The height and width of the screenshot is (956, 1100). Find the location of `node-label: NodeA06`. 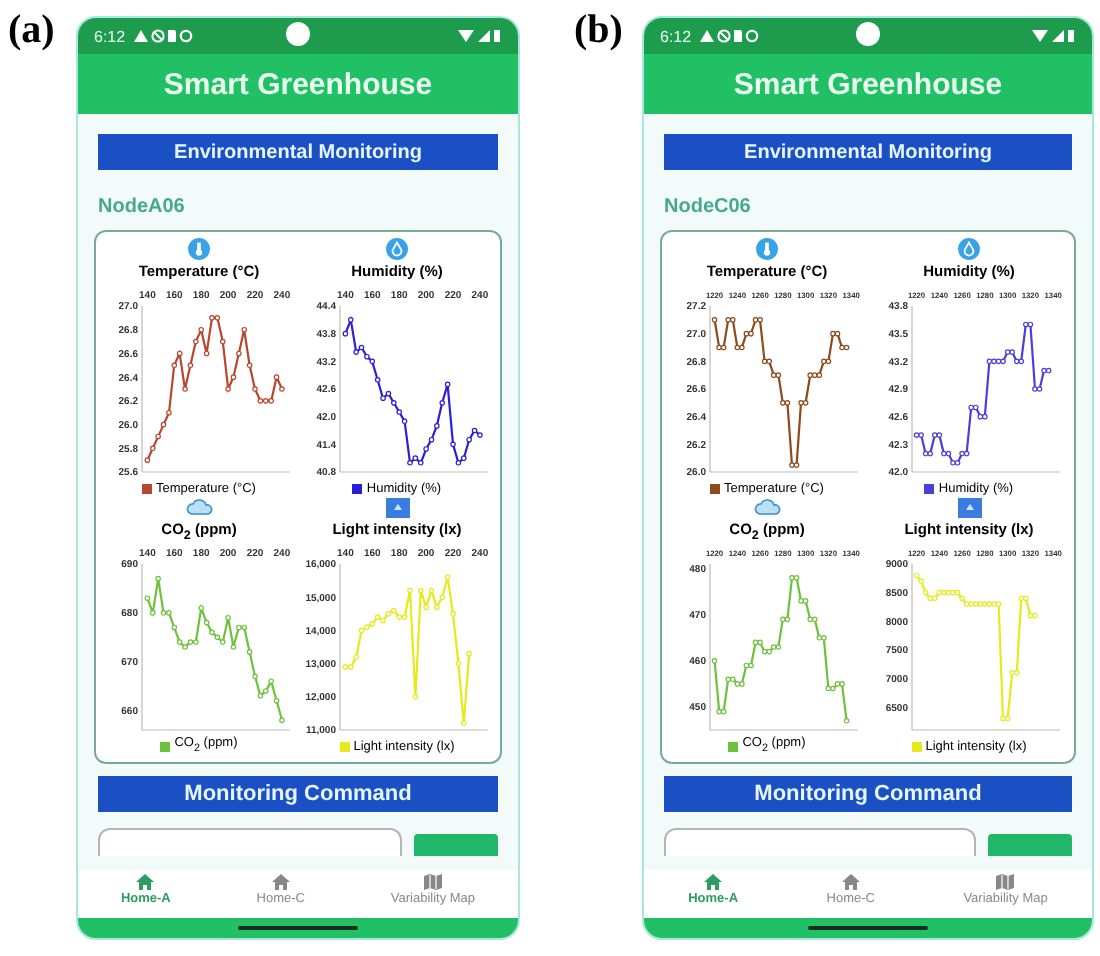

node-label: NodeA06 is located at coordinates (142, 209).